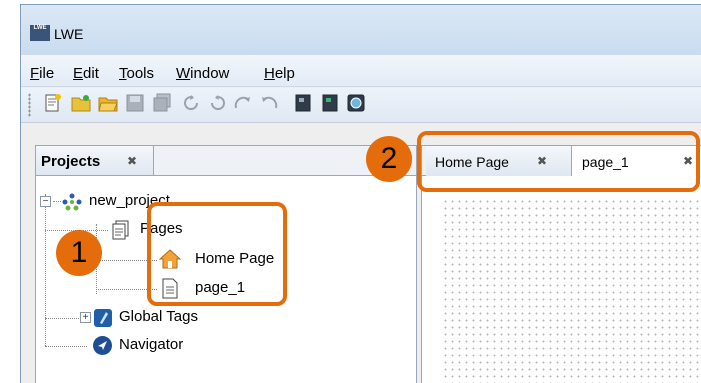 This screenshot has width=701, height=383. I want to click on tree-label-navigator: Navigator, so click(151, 344).